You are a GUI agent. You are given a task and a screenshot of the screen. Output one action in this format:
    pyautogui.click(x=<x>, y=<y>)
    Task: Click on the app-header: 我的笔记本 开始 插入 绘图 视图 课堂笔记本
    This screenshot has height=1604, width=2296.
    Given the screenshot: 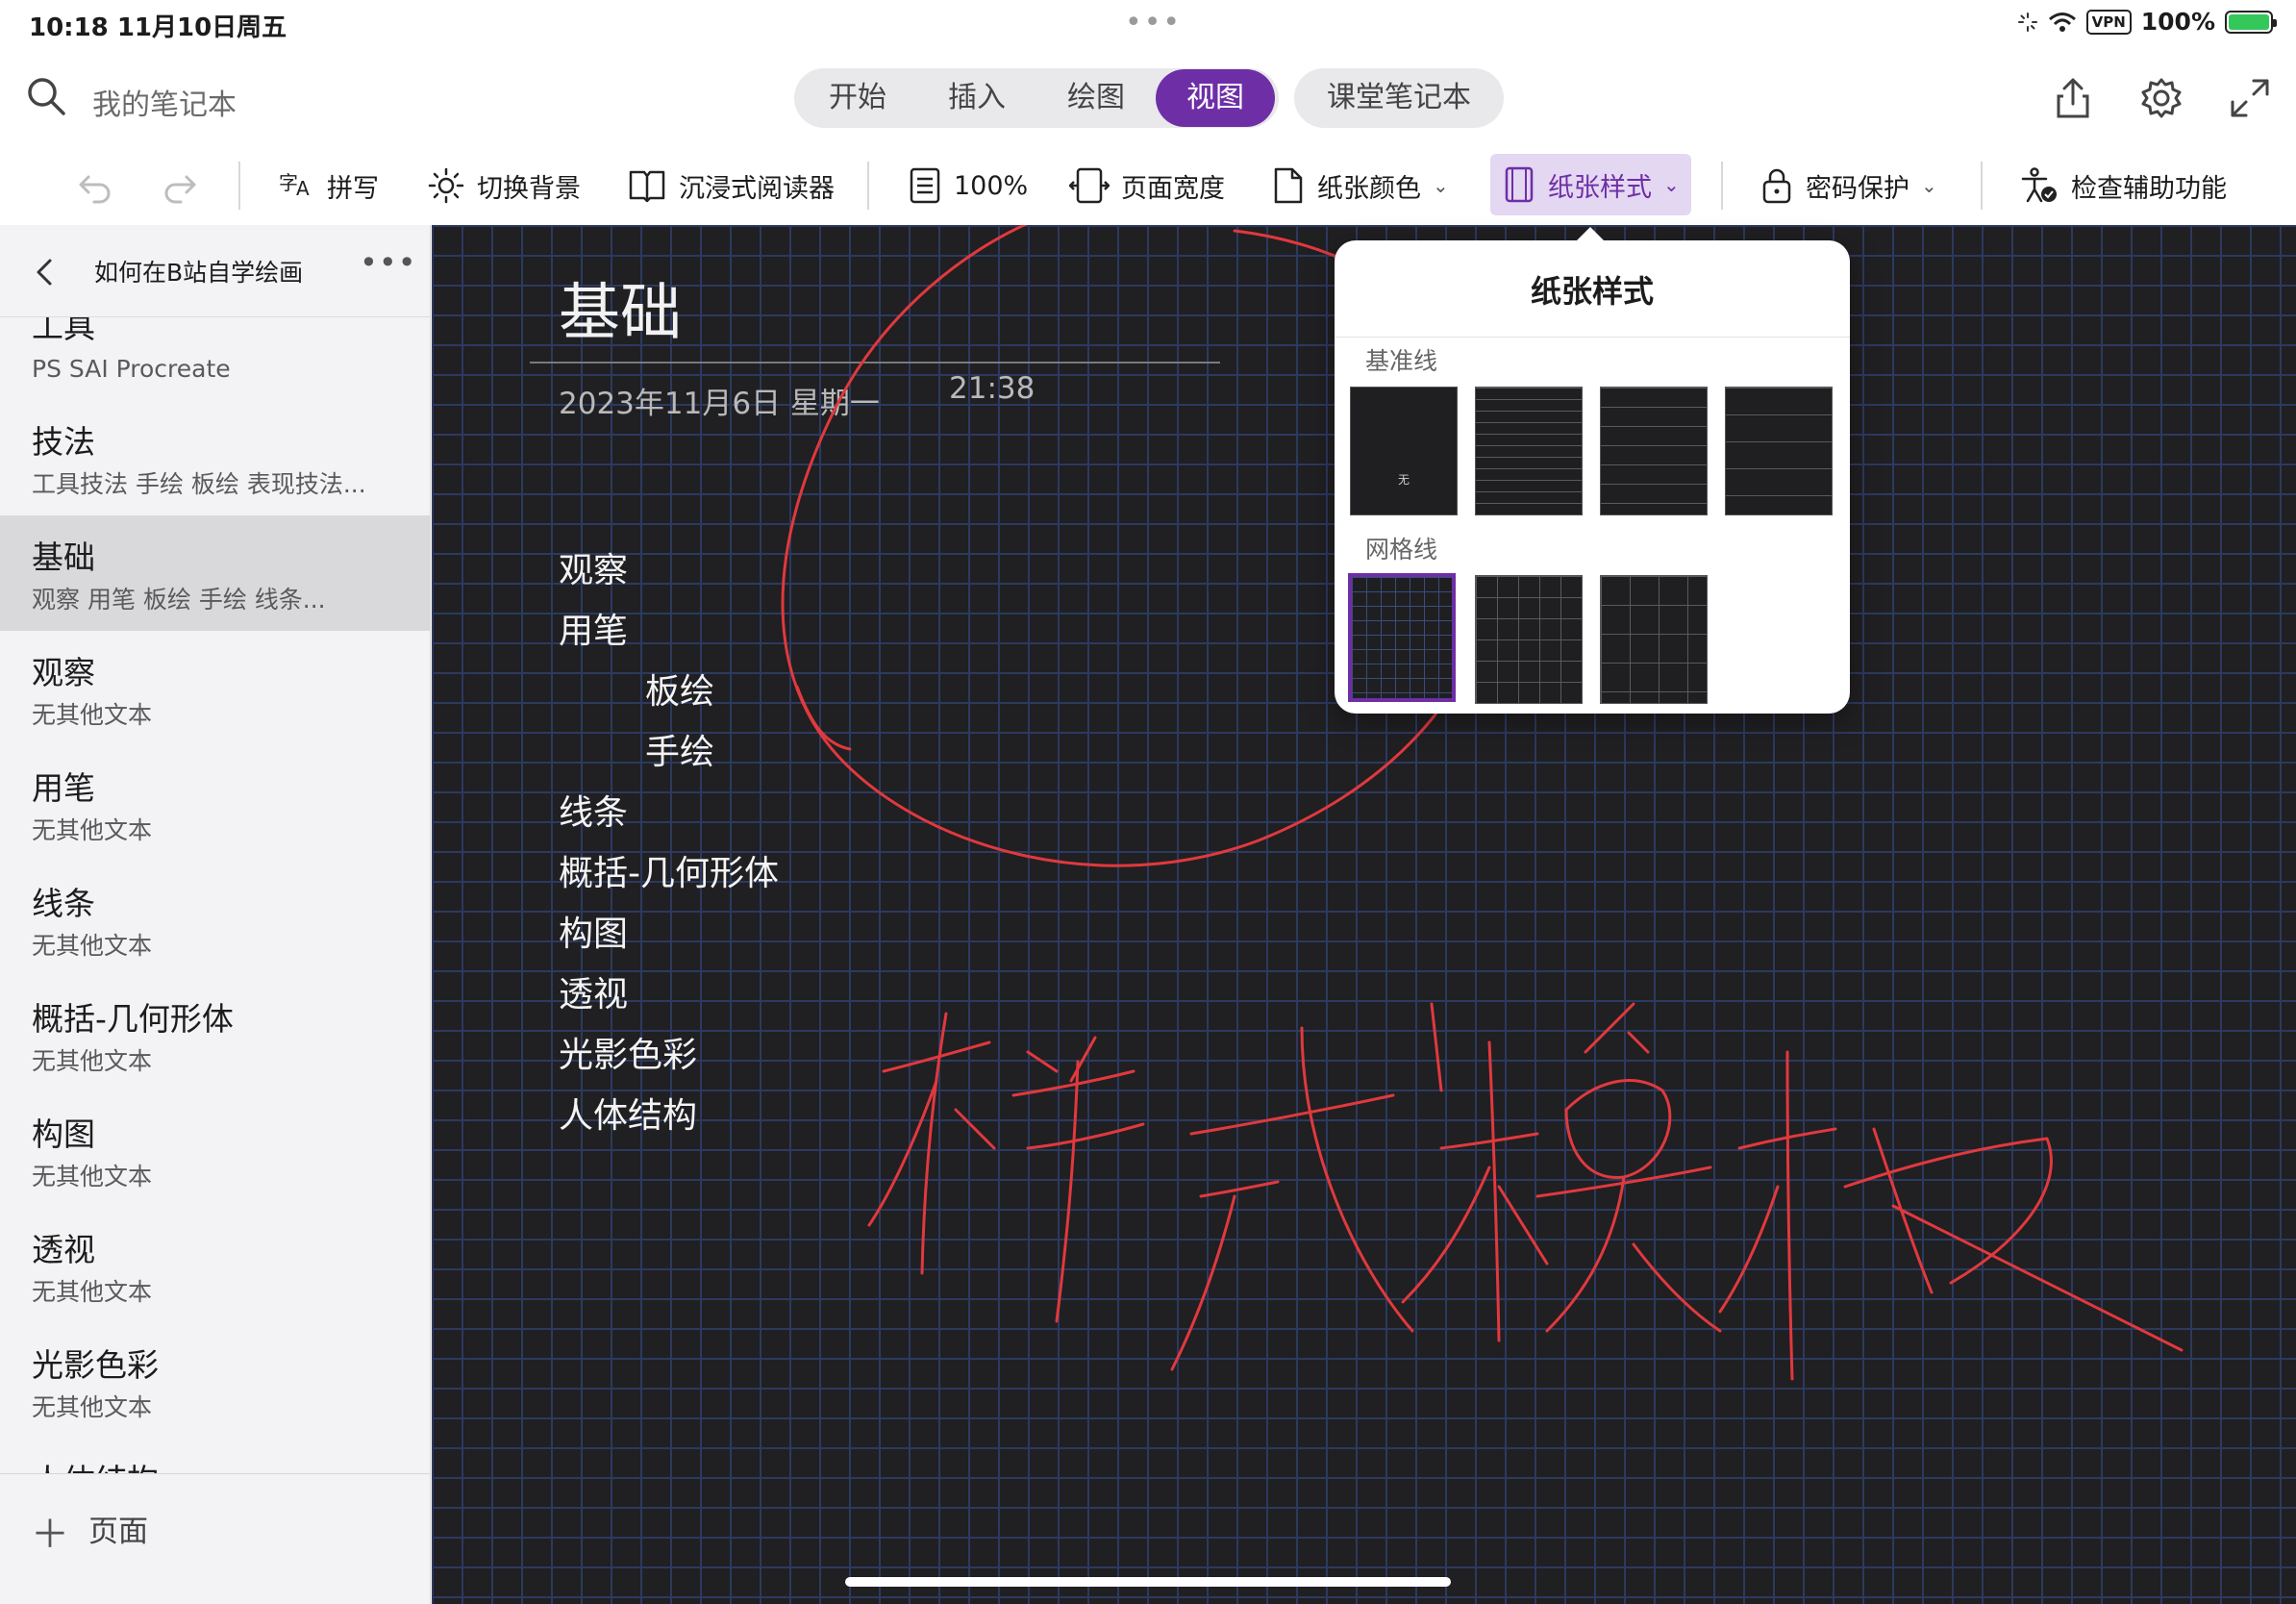 What is the action you would take?
    pyautogui.click(x=1148, y=99)
    